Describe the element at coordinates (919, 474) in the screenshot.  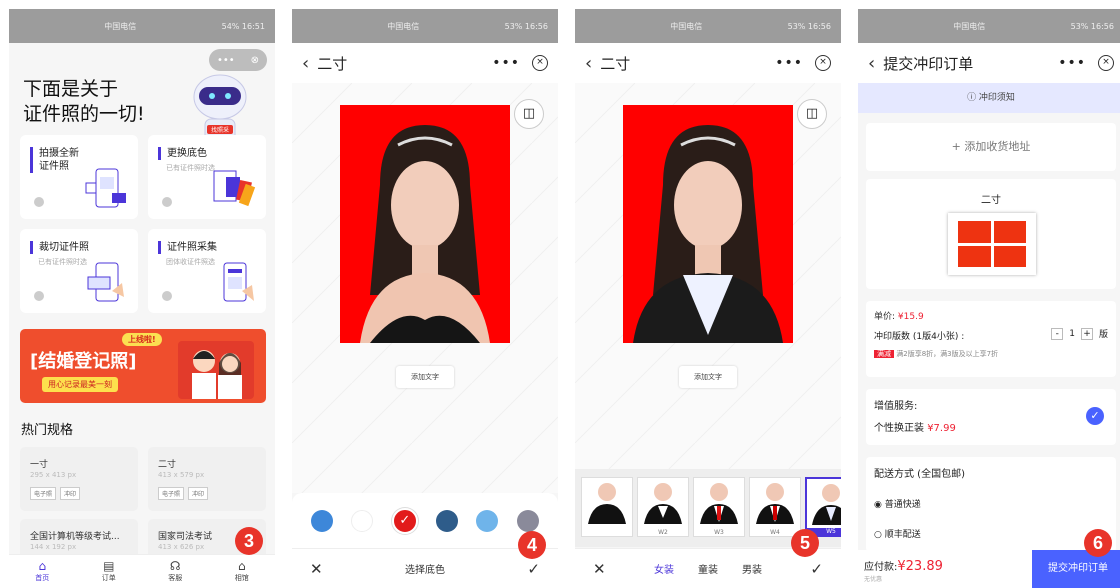
I see `shipping-label: 配送方式 (全国包邮)` at that location.